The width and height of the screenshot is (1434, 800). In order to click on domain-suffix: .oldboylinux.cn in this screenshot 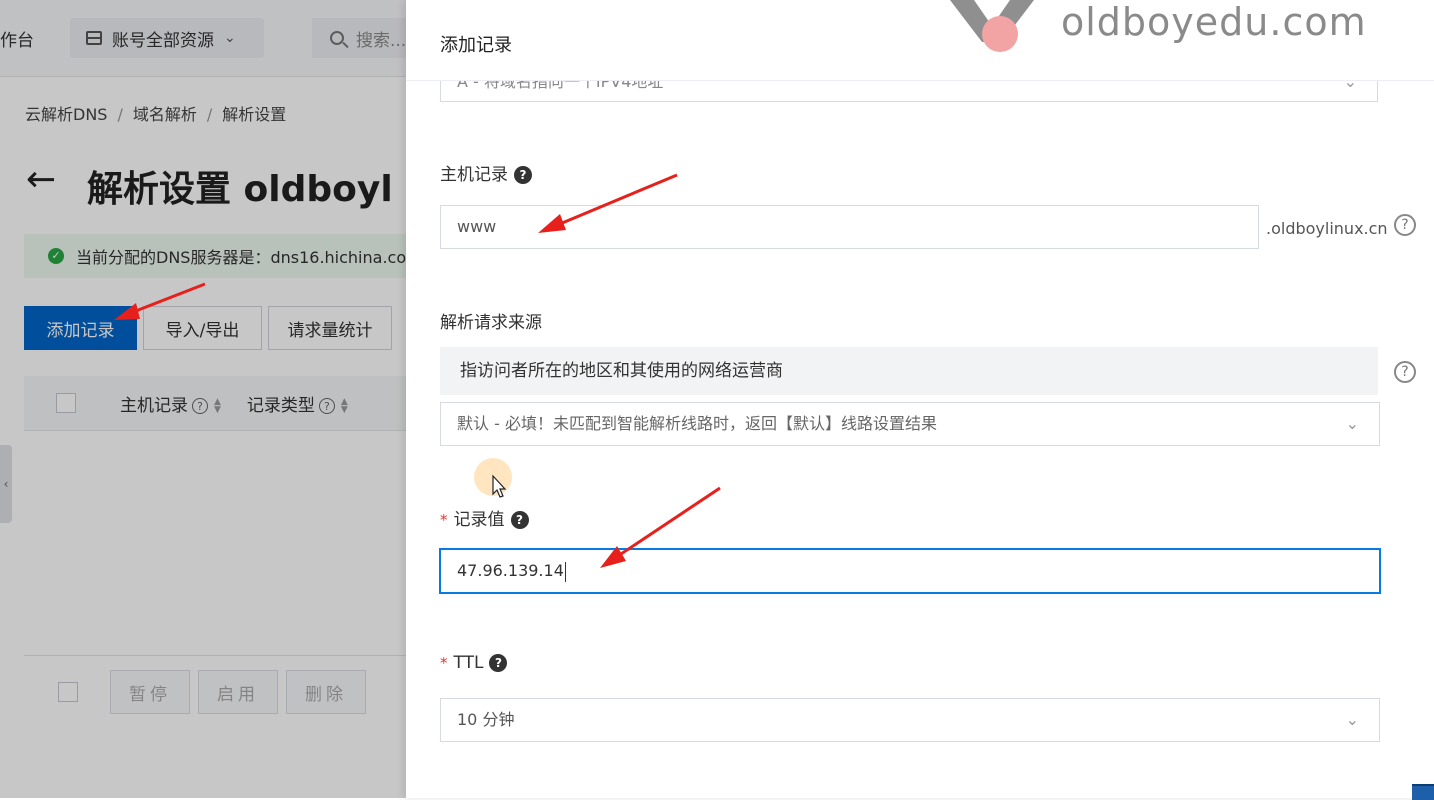, I will do `click(1327, 228)`.